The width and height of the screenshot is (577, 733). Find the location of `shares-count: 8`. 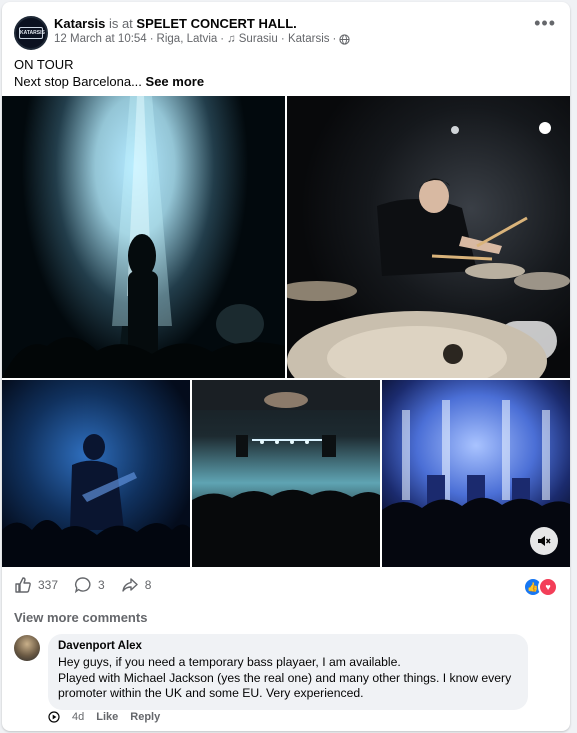

shares-count: 8 is located at coordinates (148, 585).